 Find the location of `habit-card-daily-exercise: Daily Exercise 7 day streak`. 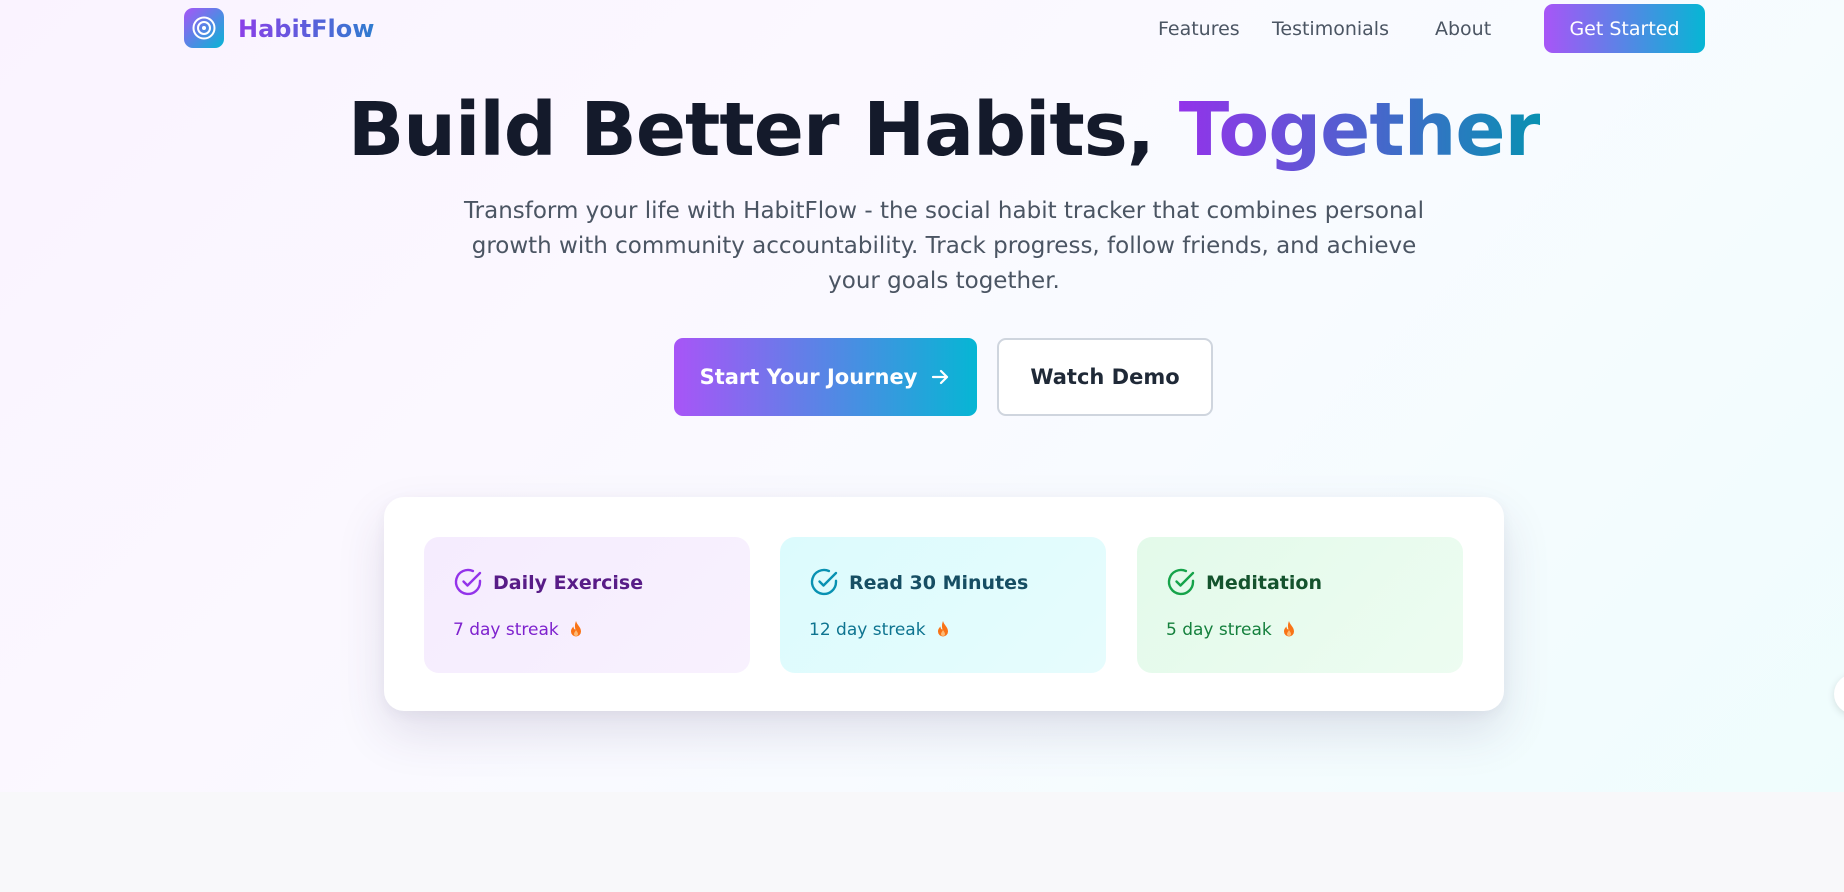

habit-card-daily-exercise: Daily Exercise 7 day streak is located at coordinates (587, 605).